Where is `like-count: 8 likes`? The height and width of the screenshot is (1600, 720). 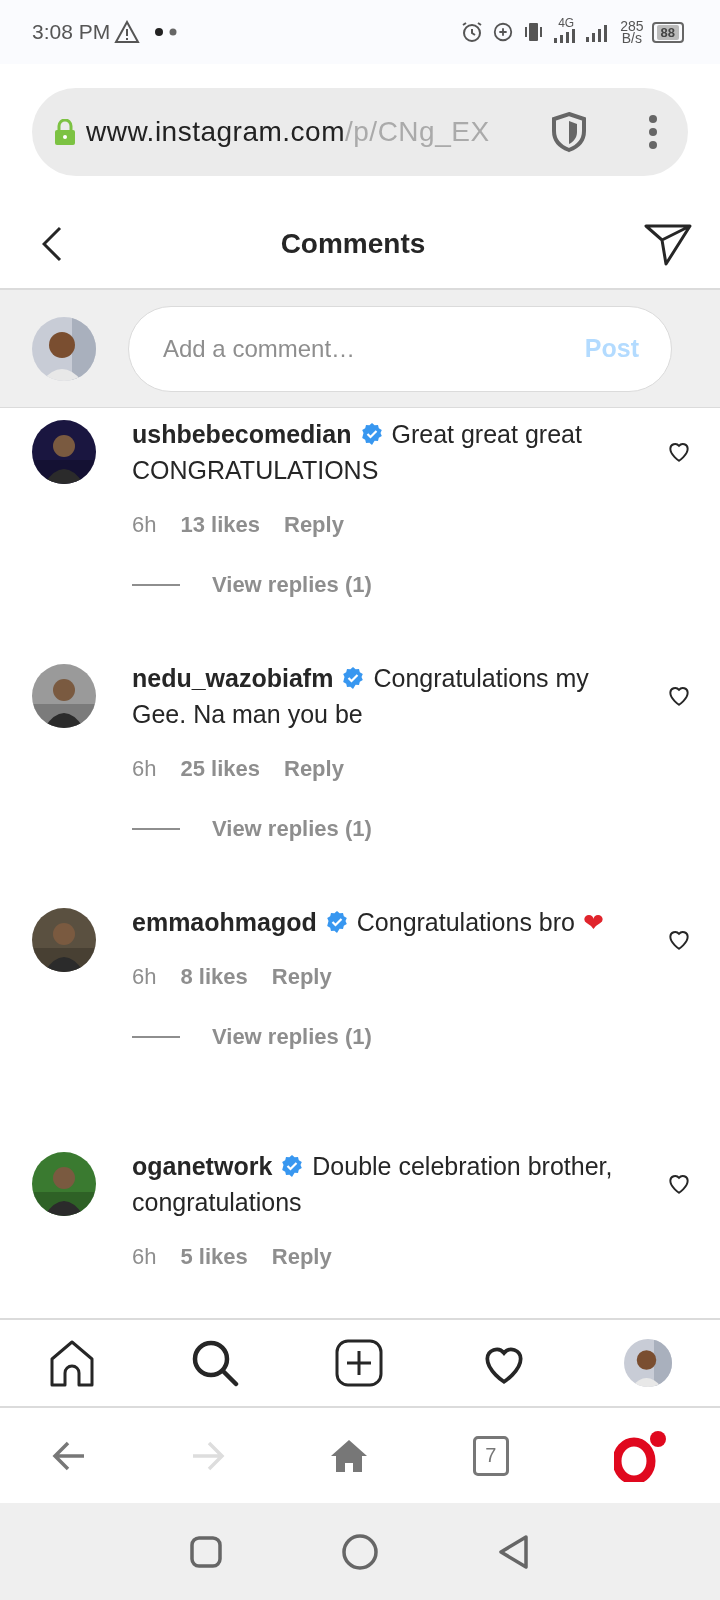
like-count: 8 likes is located at coordinates (214, 977).